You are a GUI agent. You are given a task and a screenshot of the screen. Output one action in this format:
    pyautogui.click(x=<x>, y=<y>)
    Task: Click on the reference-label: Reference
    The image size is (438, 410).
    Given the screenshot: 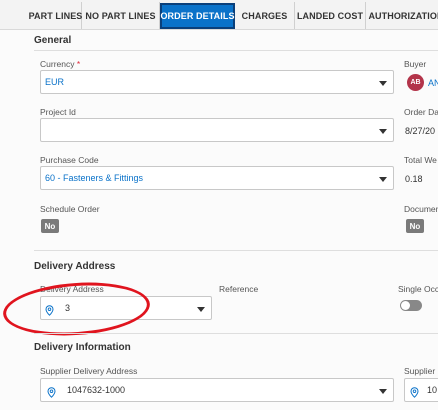 What is the action you would take?
    pyautogui.click(x=239, y=289)
    